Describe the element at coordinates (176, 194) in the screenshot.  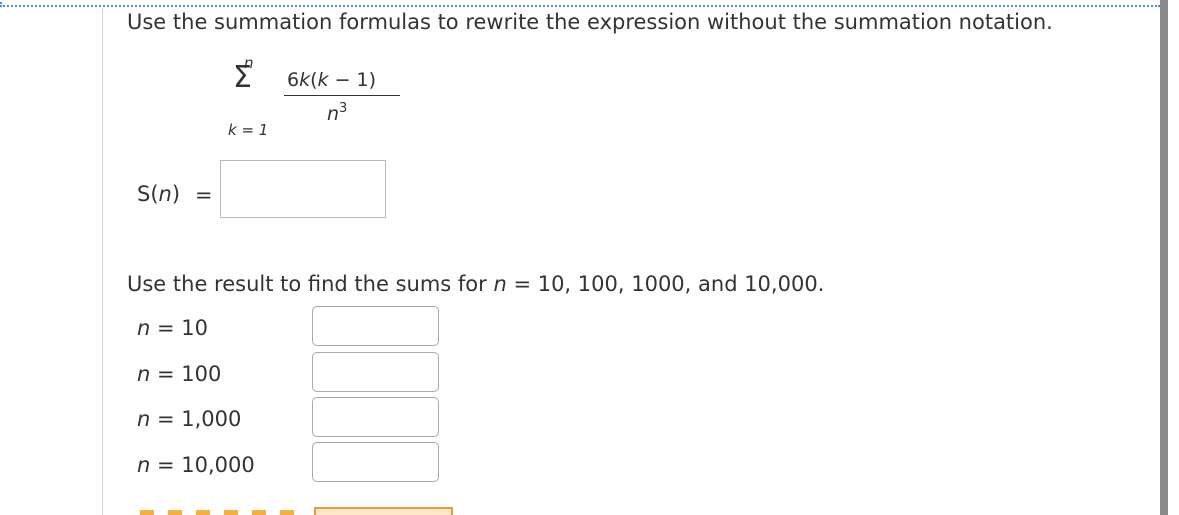
I see `sn-suffix: )` at that location.